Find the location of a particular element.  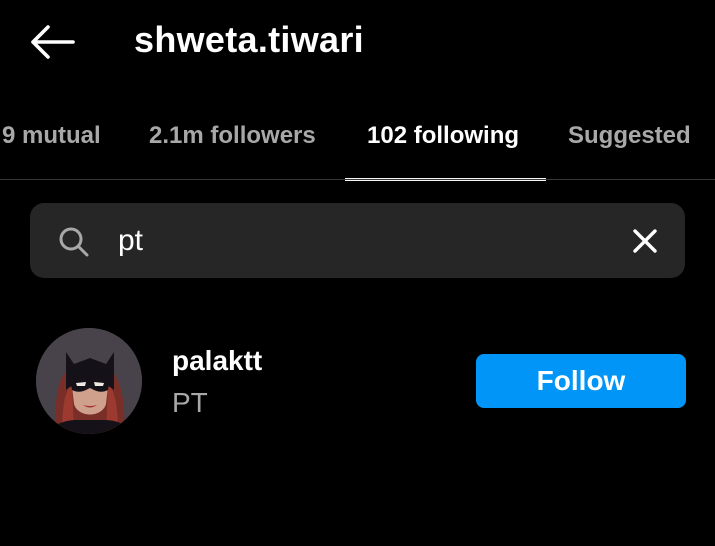

search-input is located at coordinates (368, 241).